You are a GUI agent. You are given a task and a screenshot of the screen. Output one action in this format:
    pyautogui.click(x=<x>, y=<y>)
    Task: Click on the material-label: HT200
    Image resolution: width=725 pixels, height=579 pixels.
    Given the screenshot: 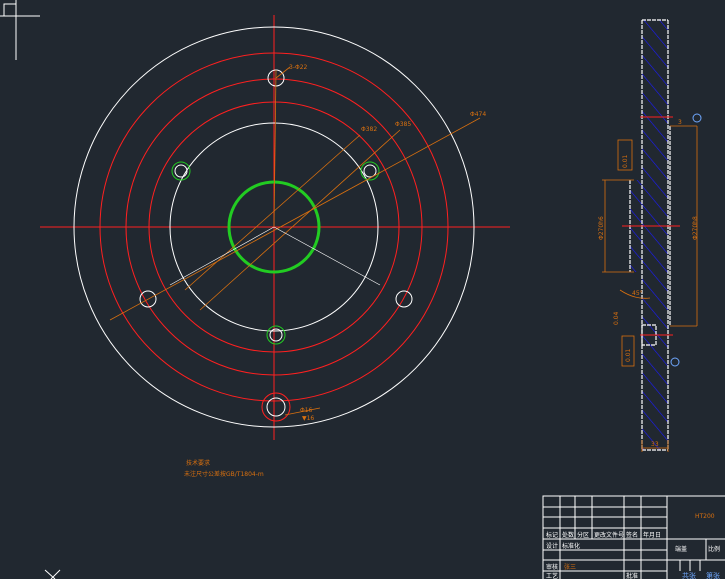 What is the action you would take?
    pyautogui.click(x=705, y=516)
    